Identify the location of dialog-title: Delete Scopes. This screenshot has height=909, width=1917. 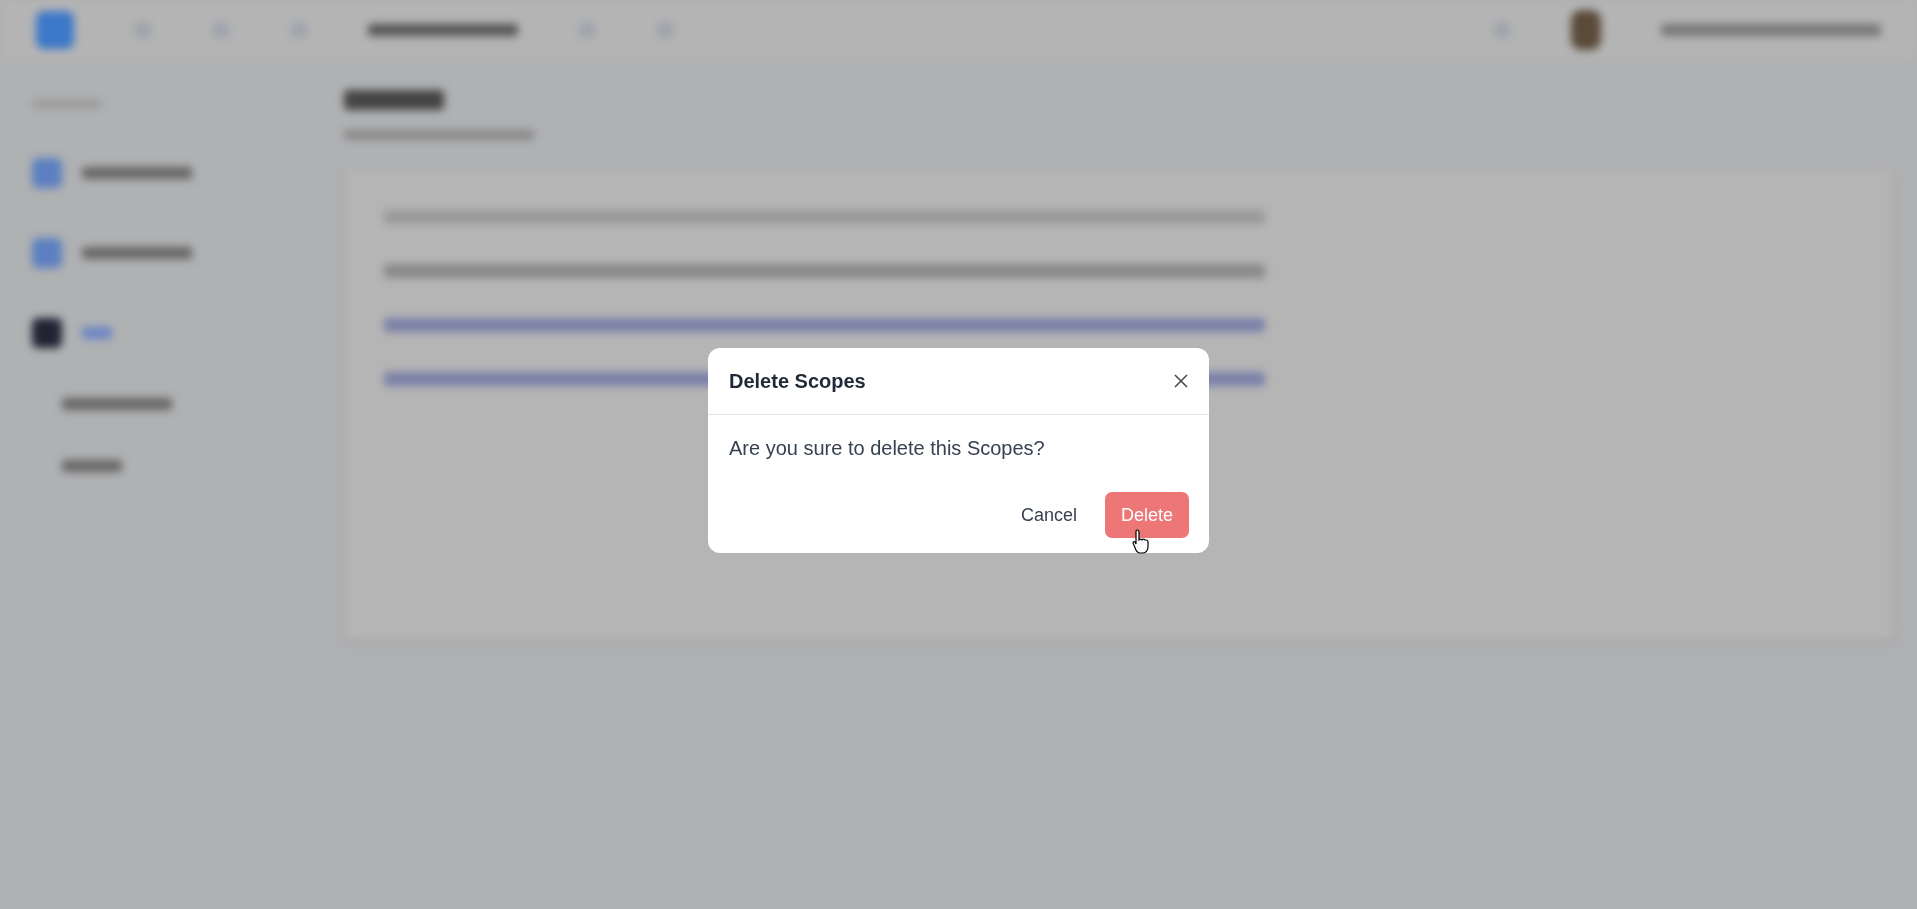
(797, 381).